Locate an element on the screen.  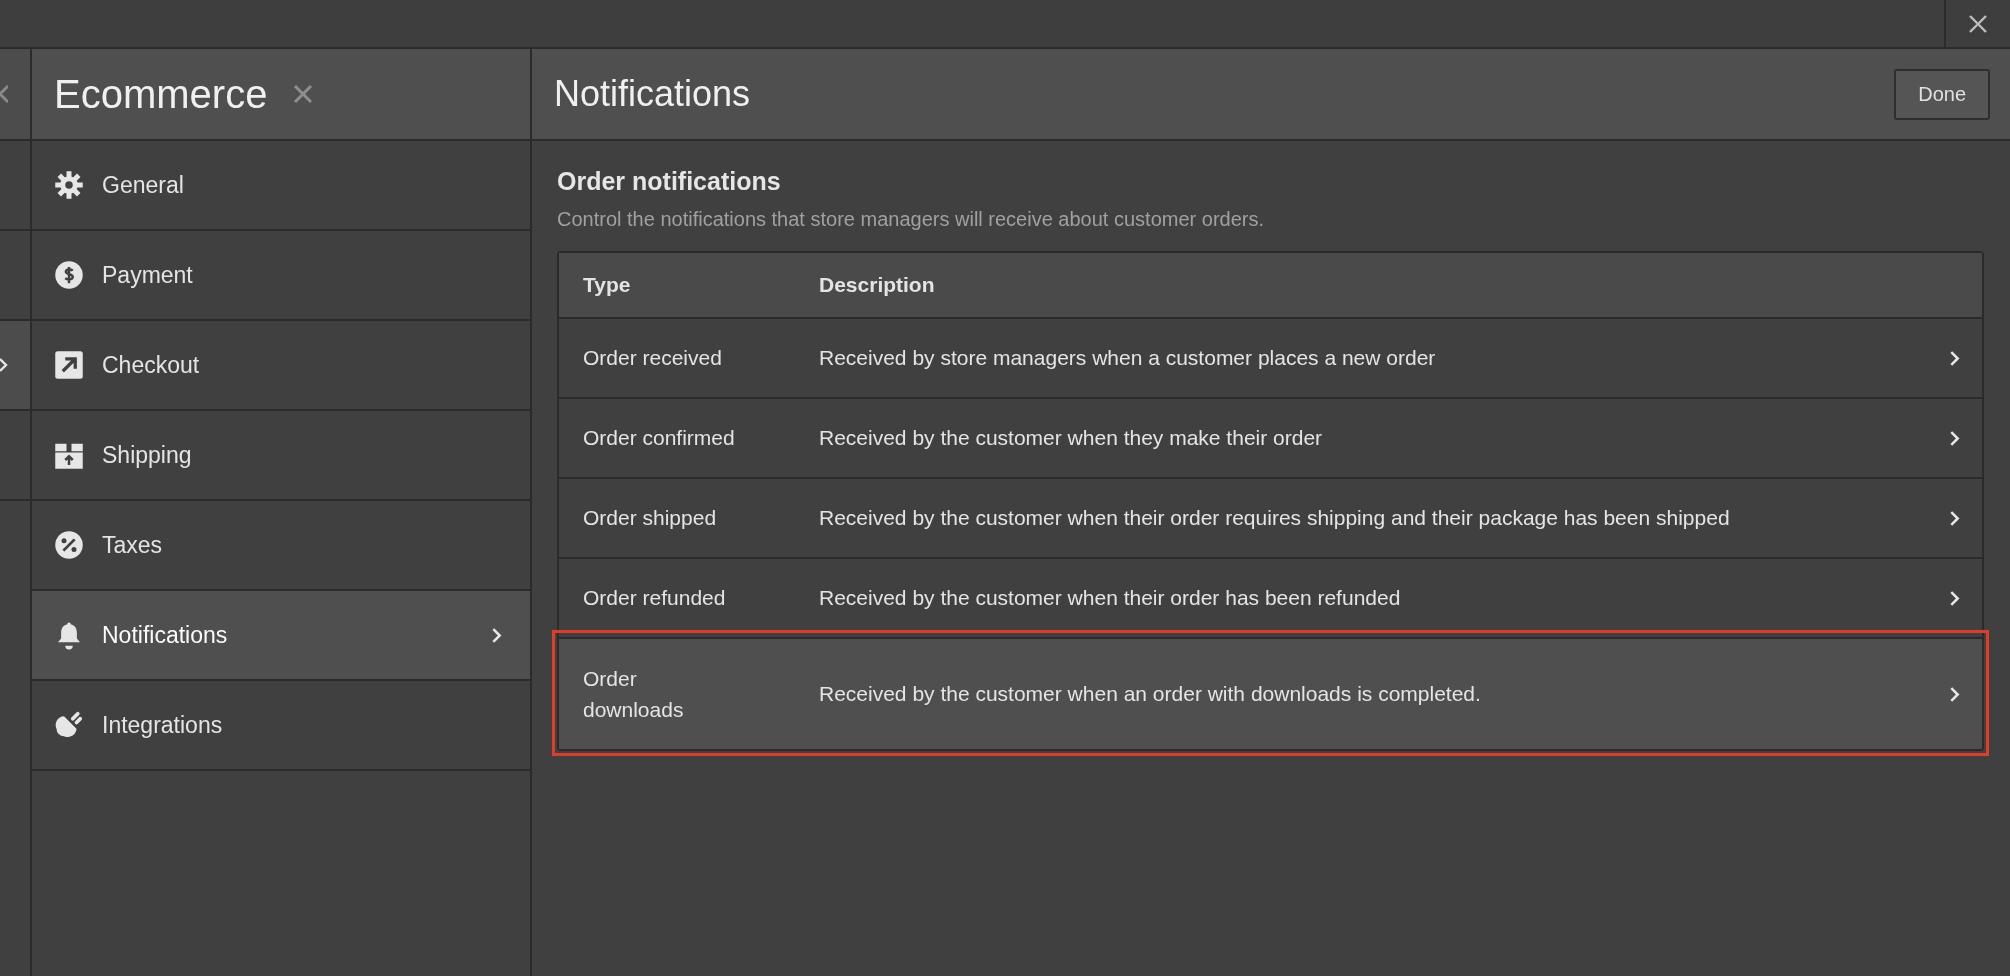
table-cell: Received by the customer when their order has been refunded is located at coordinates (1110, 598).